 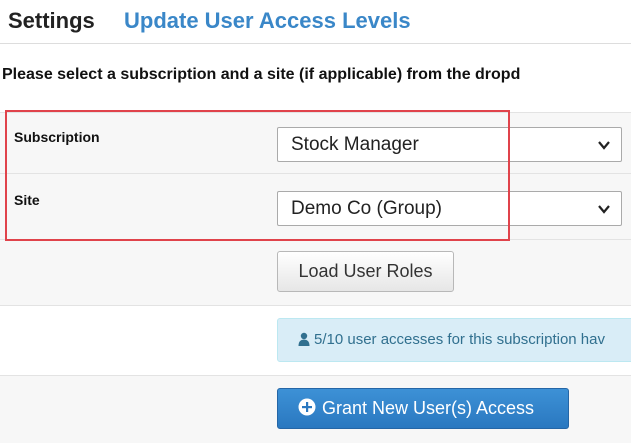 I want to click on grant-button-label: Grant New User(s) Access, so click(x=428, y=408).